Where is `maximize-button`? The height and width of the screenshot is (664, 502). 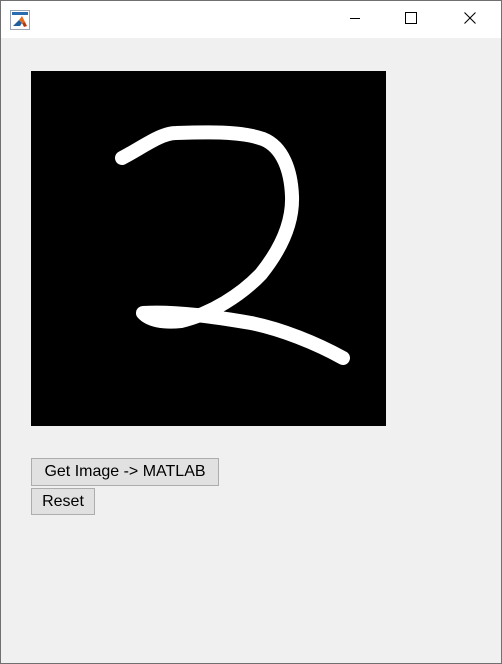 maximize-button is located at coordinates (411, 19).